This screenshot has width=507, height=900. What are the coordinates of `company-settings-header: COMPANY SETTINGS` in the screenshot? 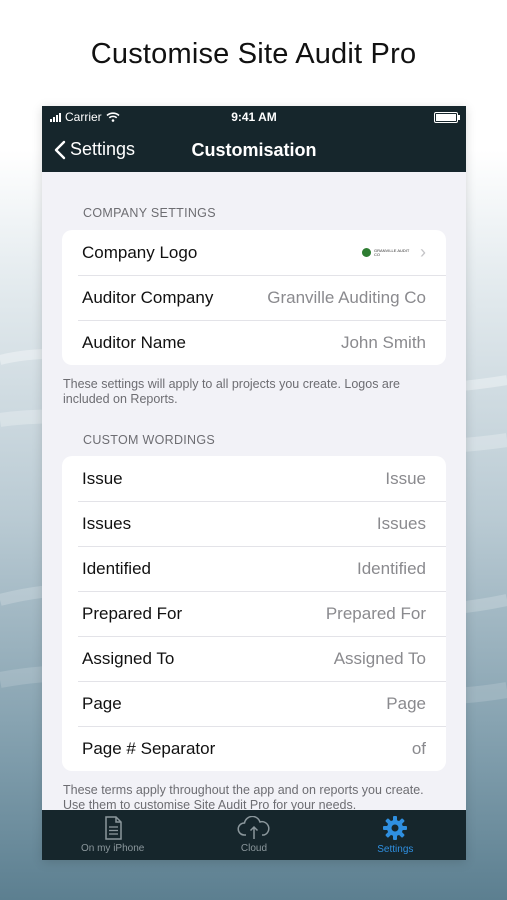 It's located at (149, 213).